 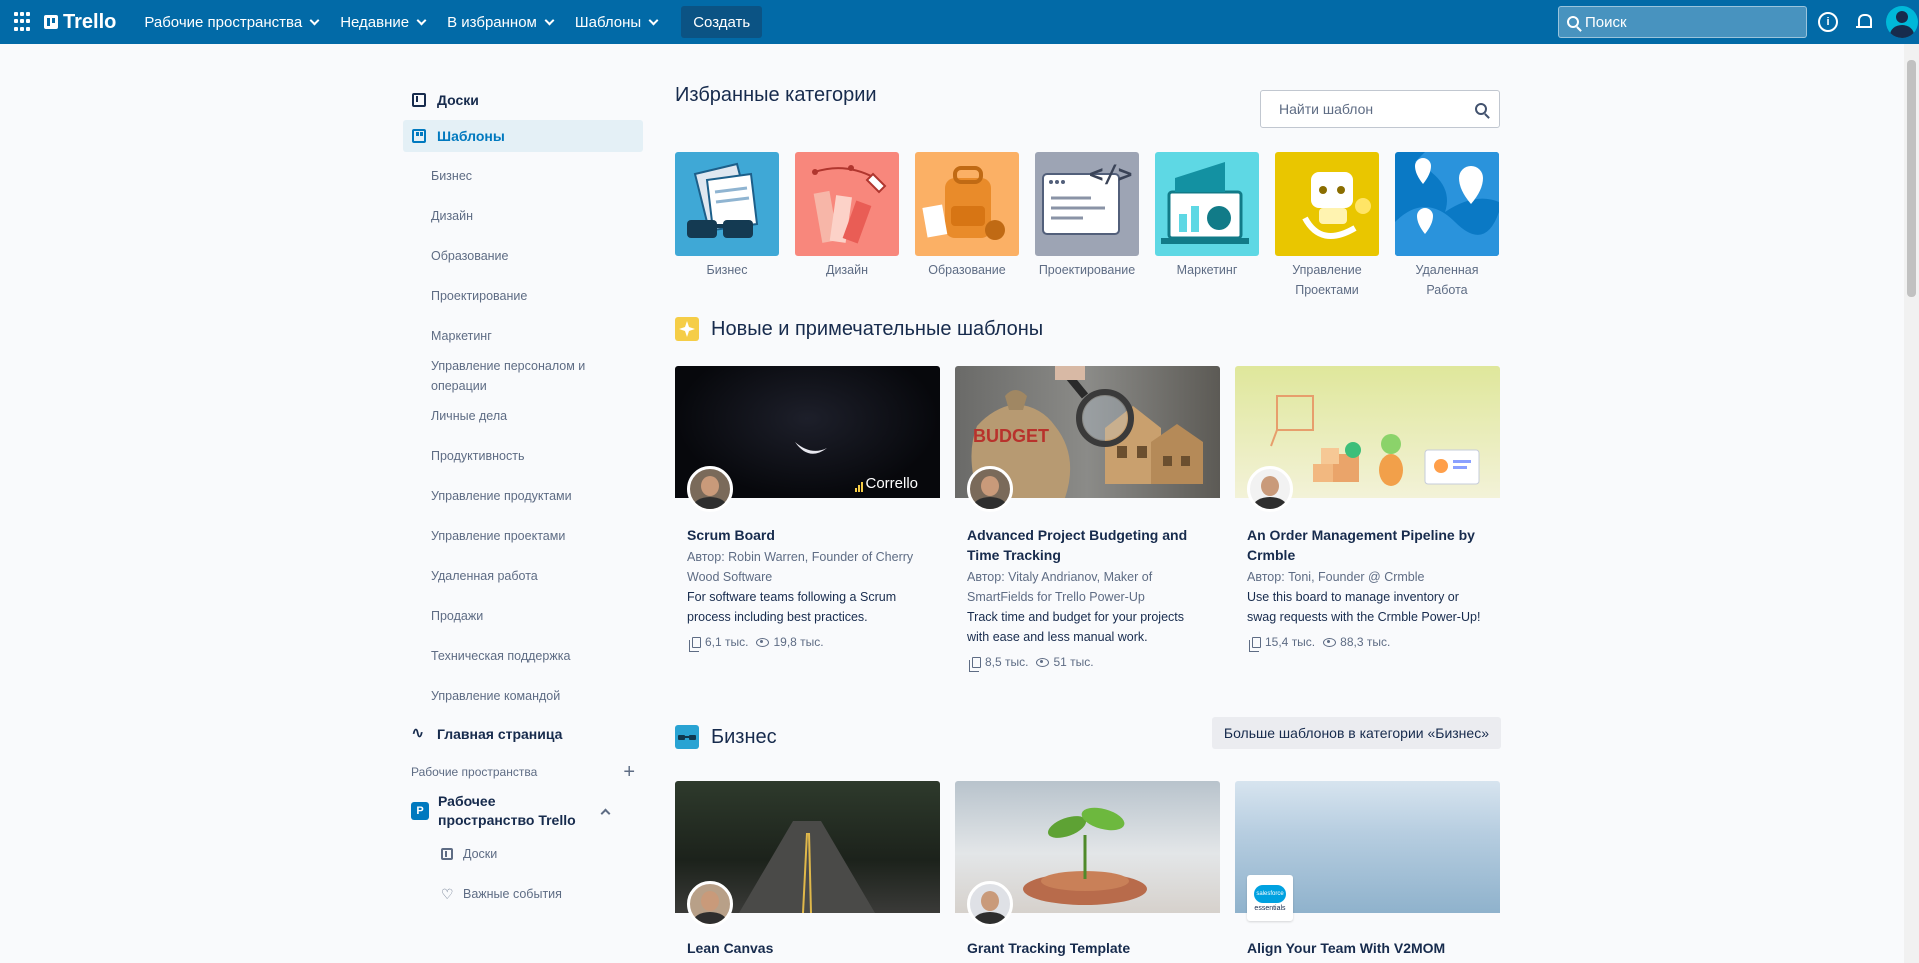 I want to click on board-icon, so click(x=419, y=100).